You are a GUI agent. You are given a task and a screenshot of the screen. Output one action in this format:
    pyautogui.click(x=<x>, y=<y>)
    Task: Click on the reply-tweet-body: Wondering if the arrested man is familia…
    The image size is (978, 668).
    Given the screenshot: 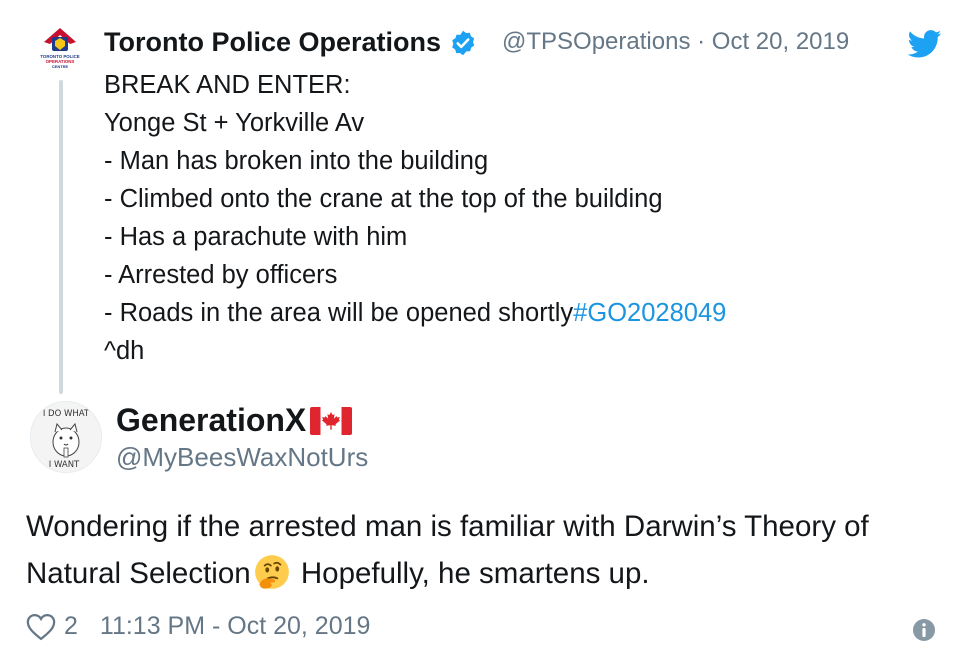 What is the action you would take?
    pyautogui.click(x=491, y=550)
    